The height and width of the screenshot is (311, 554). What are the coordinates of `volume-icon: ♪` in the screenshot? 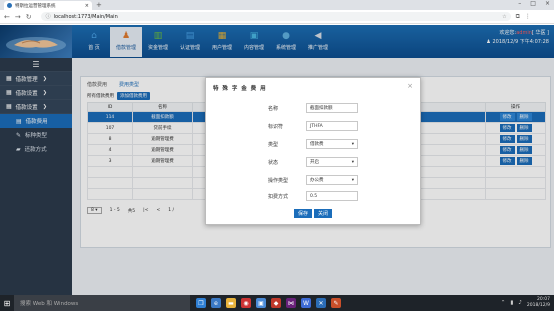 It's located at (520, 303).